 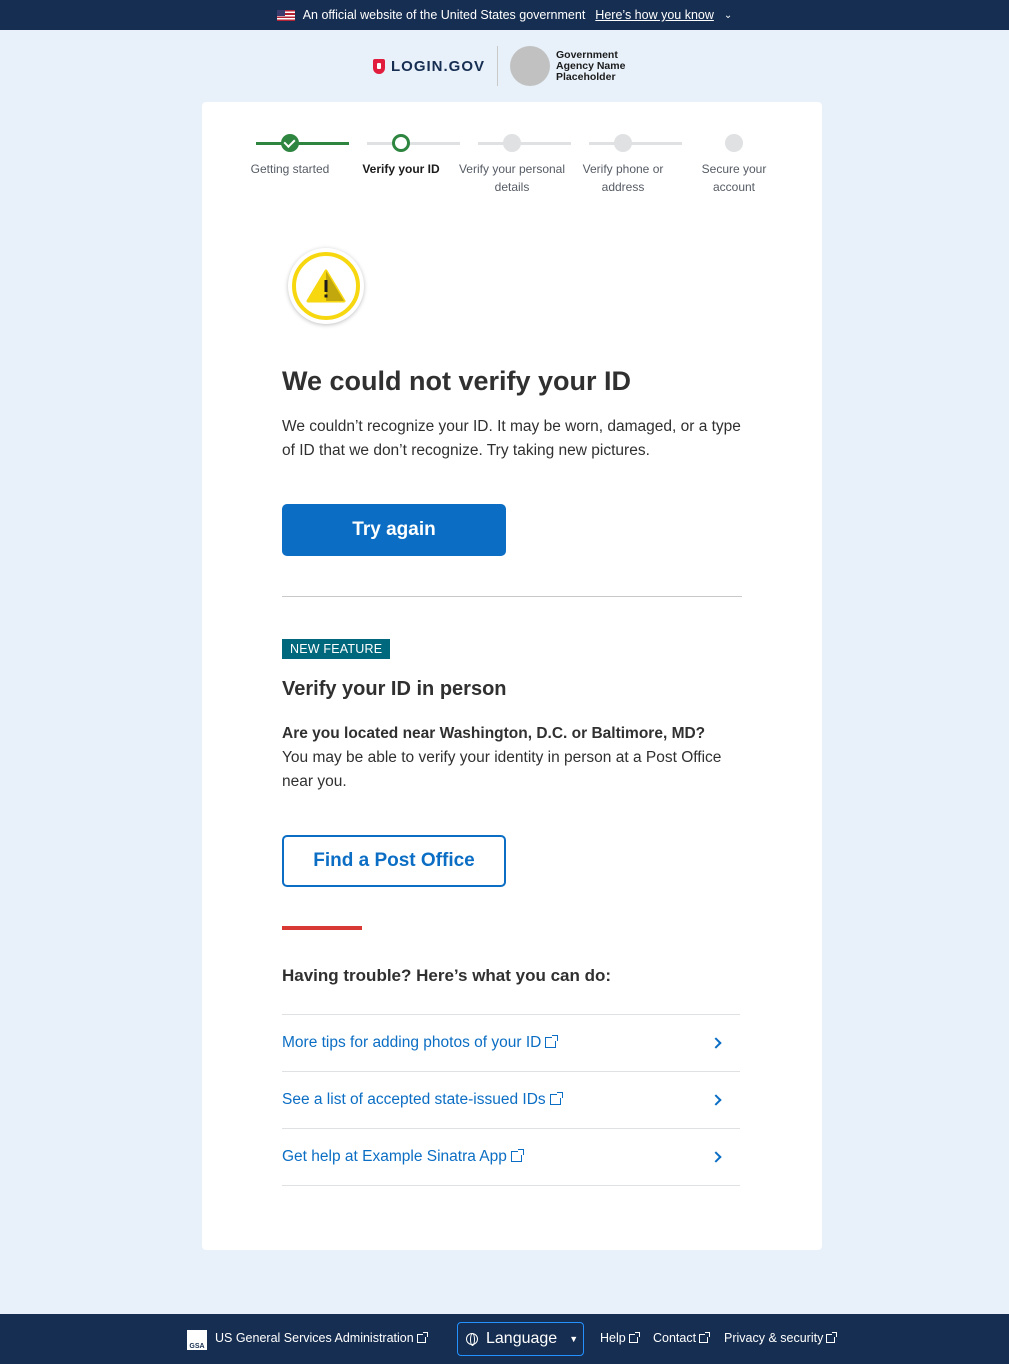 I want to click on step-label: Verify your personal details, so click(x=512, y=178).